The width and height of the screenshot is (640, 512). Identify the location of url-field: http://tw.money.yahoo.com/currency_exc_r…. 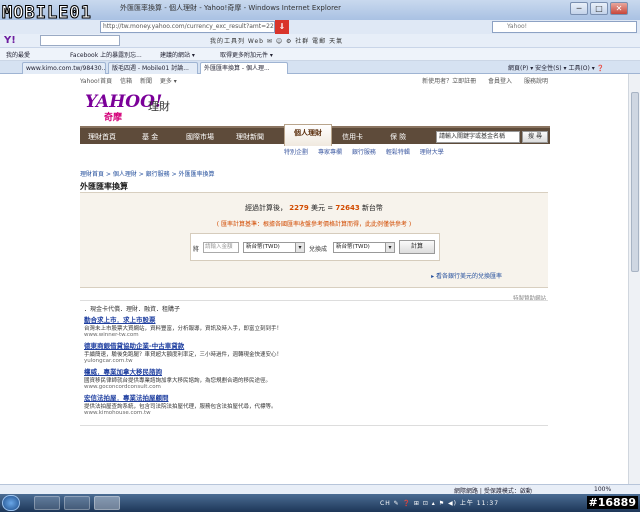
(187, 27).